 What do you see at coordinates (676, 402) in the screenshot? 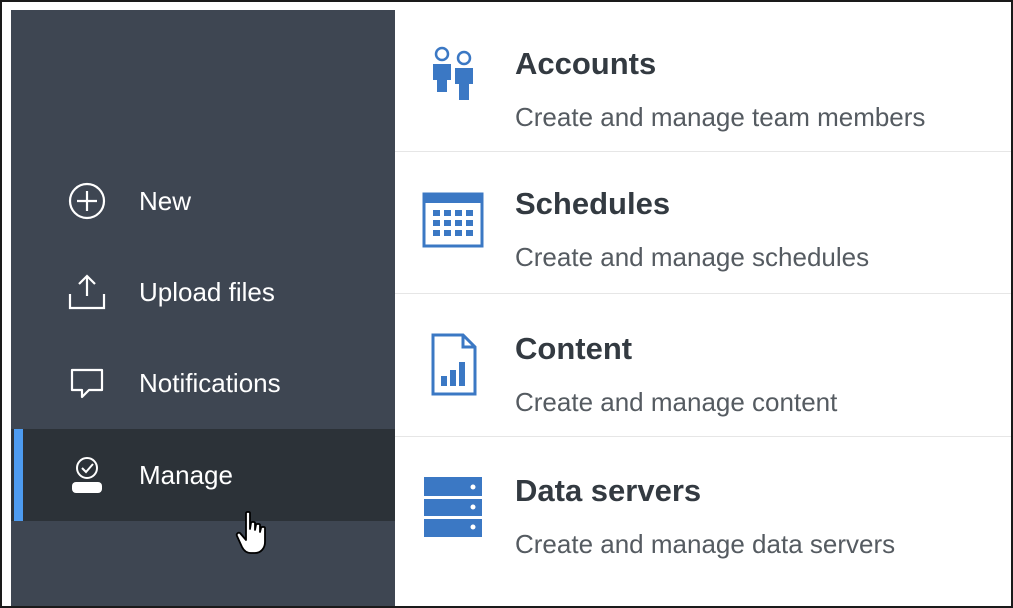
I see `row-description: Create and manage content` at bounding box center [676, 402].